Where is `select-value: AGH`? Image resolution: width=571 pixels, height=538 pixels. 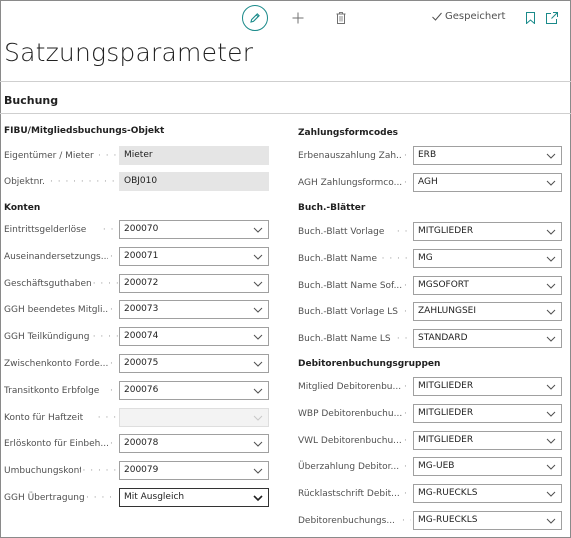
select-value: AGH is located at coordinates (428, 182).